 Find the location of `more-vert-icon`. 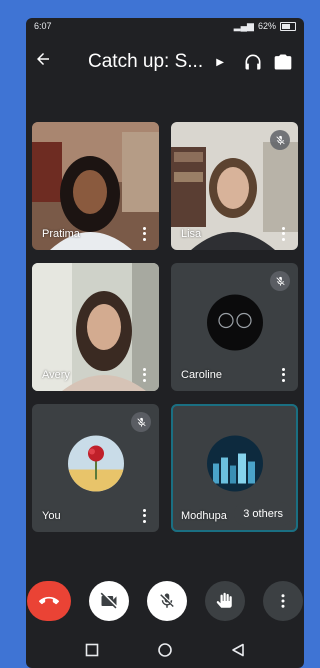

more-vert-icon is located at coordinates (283, 601).